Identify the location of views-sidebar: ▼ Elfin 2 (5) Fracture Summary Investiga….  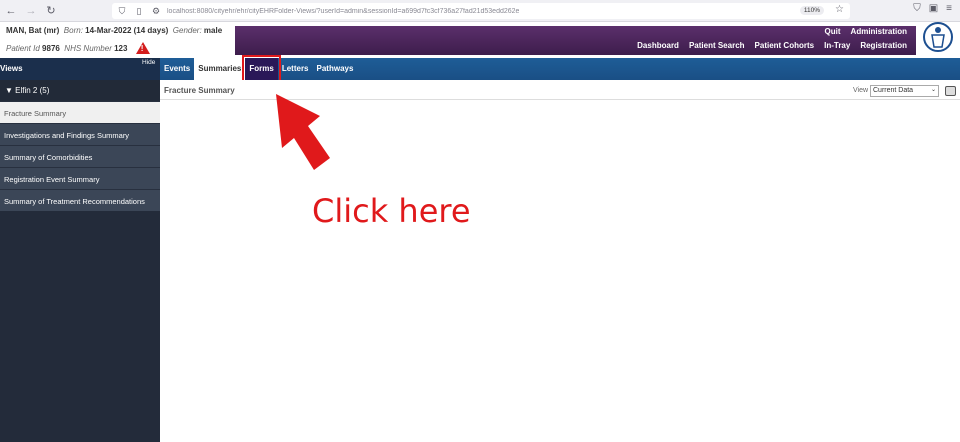
(80, 261).